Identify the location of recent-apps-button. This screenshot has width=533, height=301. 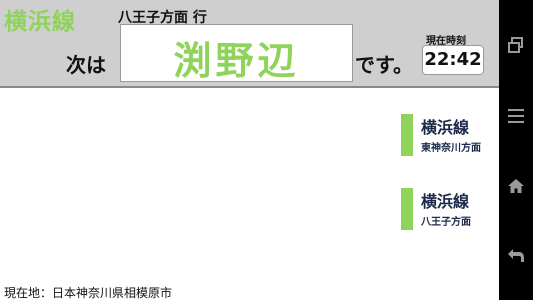
(516, 45).